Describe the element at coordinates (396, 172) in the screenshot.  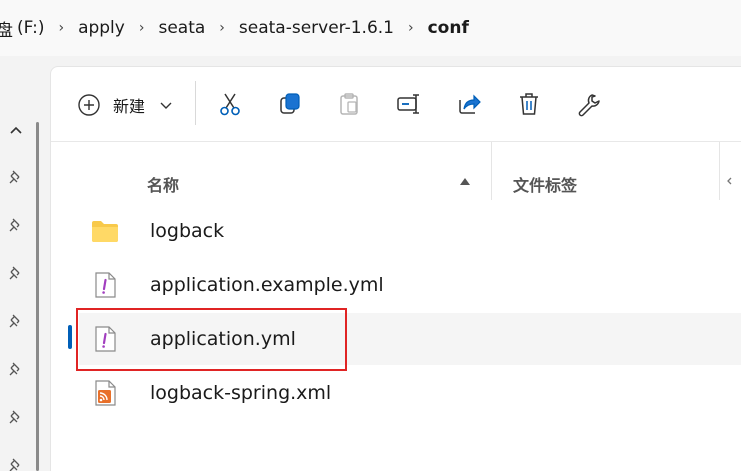
I see `column-header: 名称 文件标签` at that location.